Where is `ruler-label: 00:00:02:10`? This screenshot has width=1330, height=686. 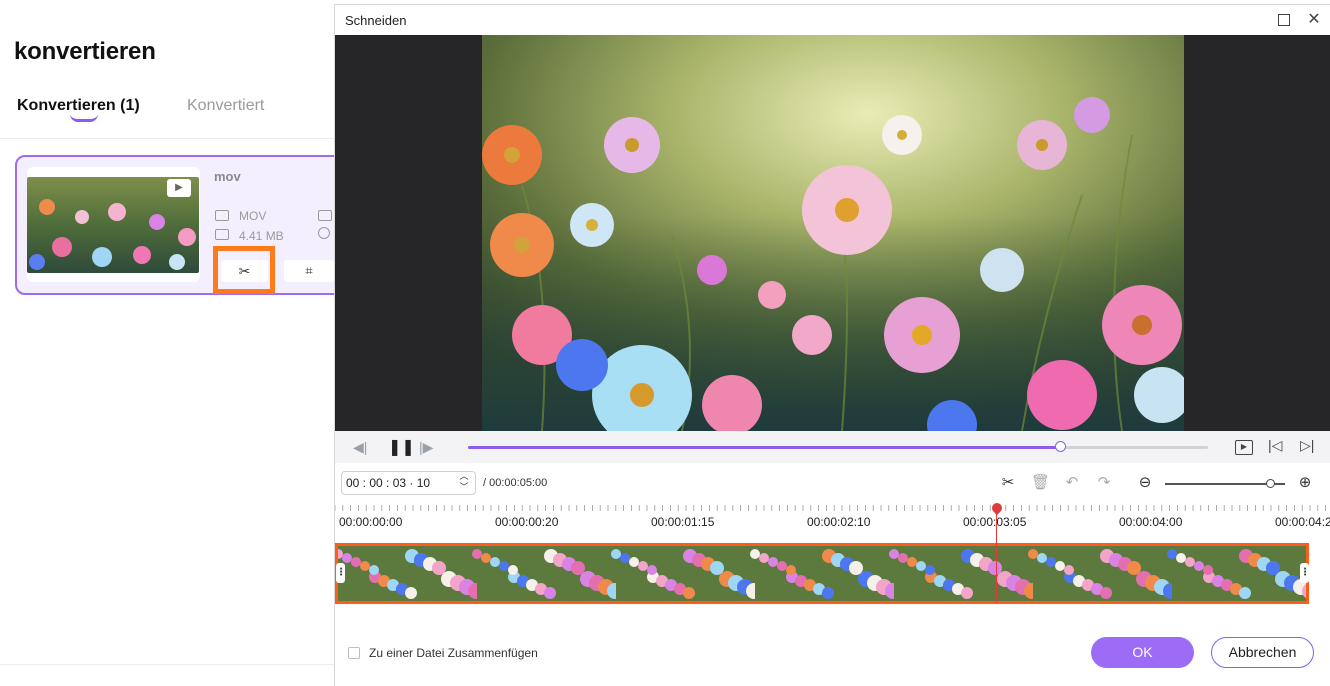
ruler-label: 00:00:02:10 is located at coordinates (839, 522).